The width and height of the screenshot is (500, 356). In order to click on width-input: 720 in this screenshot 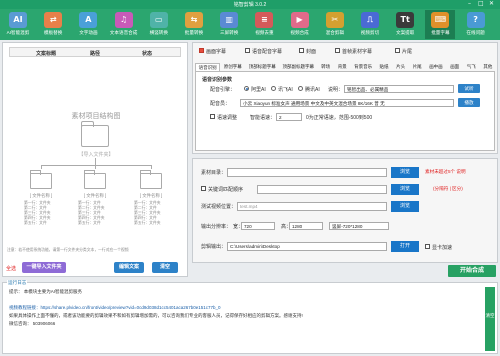, I will do `click(258, 226)`.